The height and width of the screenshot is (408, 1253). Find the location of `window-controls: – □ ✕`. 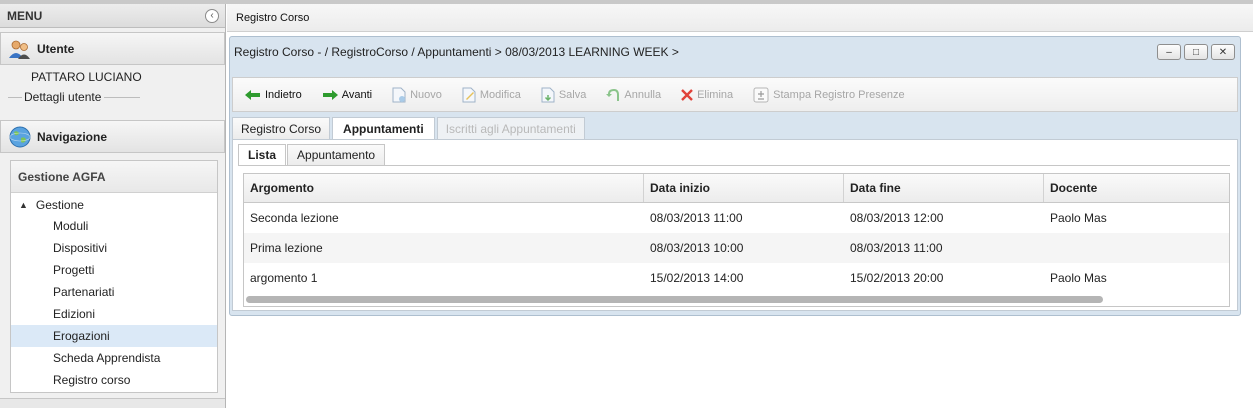

window-controls: – □ ✕ is located at coordinates (1196, 52).